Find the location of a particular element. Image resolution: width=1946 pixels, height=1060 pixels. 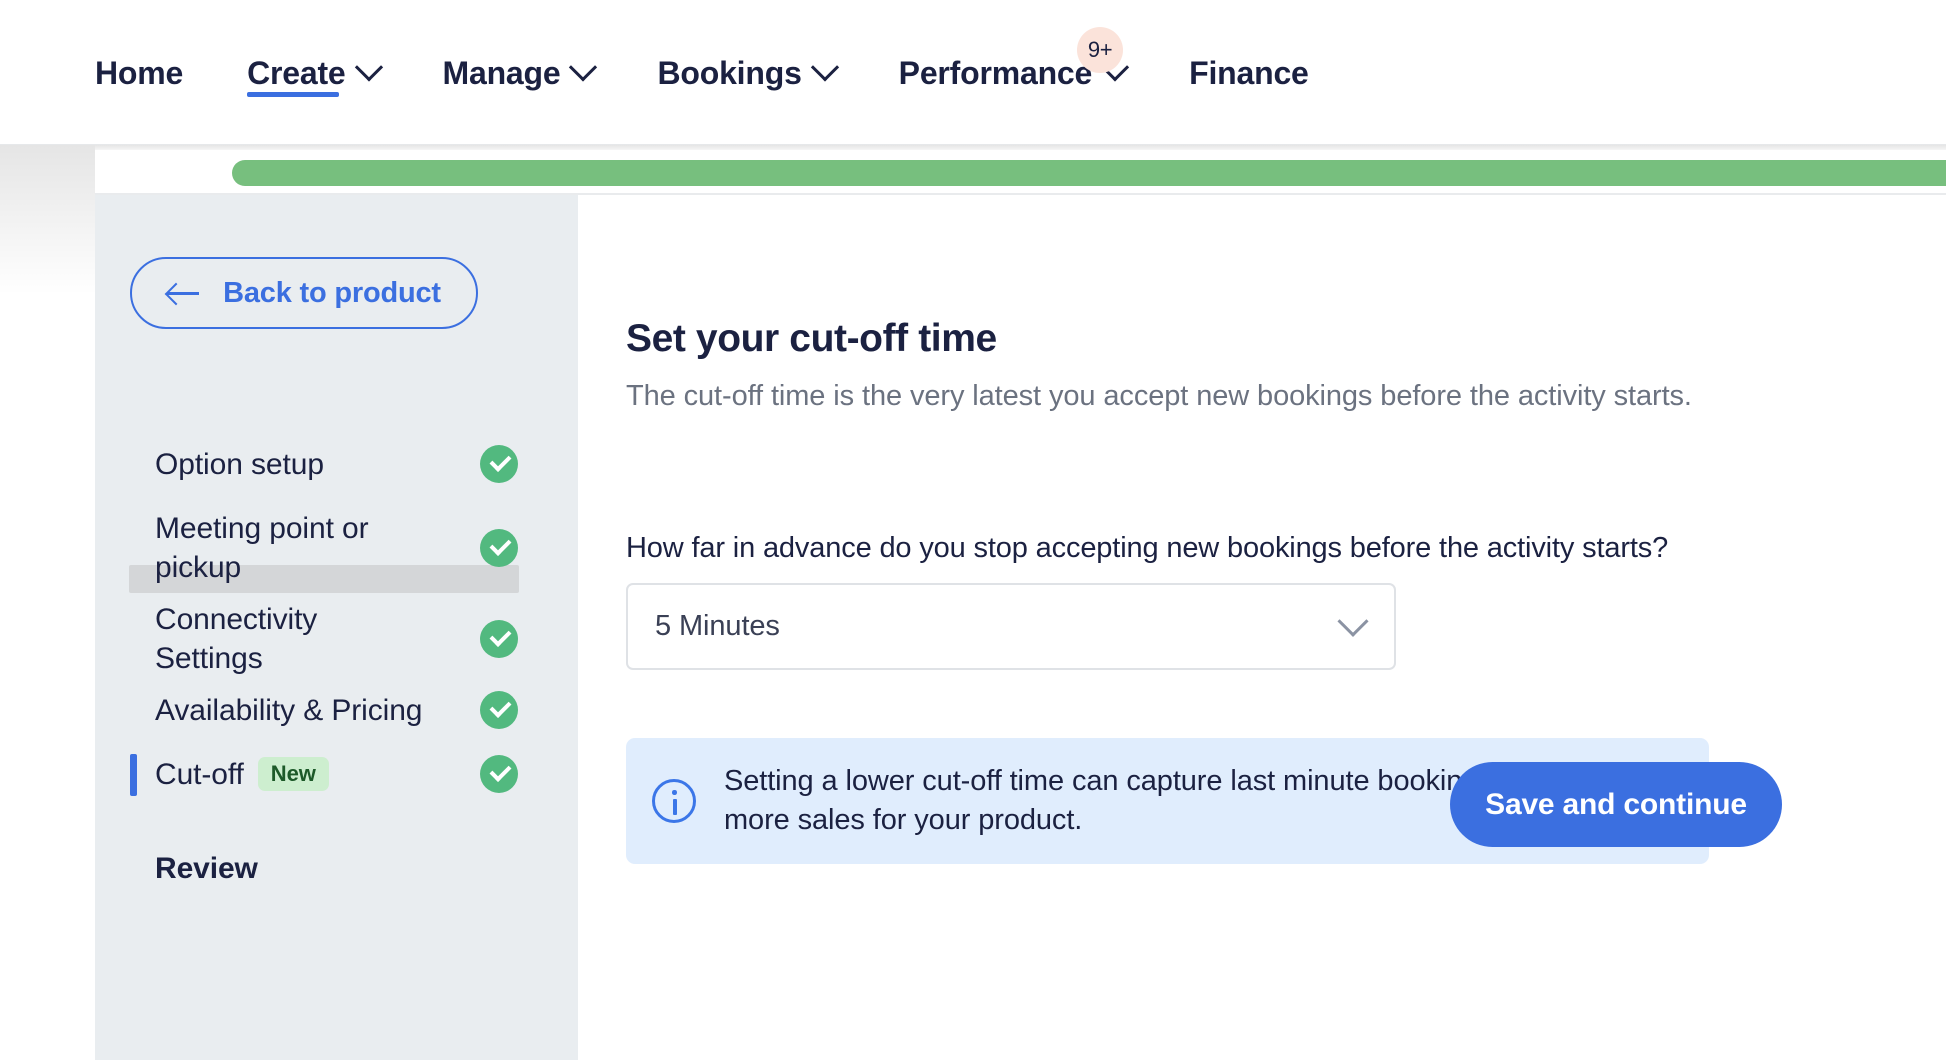

nav-item-label: Finance is located at coordinates (1249, 72).